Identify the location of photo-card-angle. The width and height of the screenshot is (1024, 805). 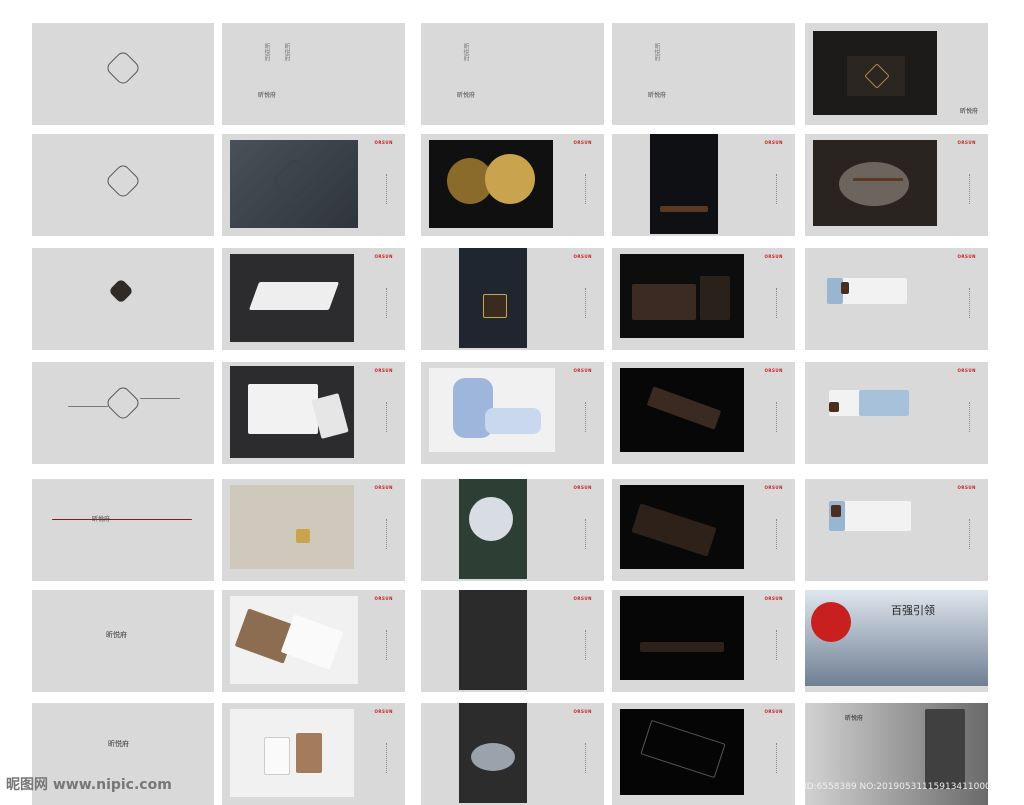
(294, 640).